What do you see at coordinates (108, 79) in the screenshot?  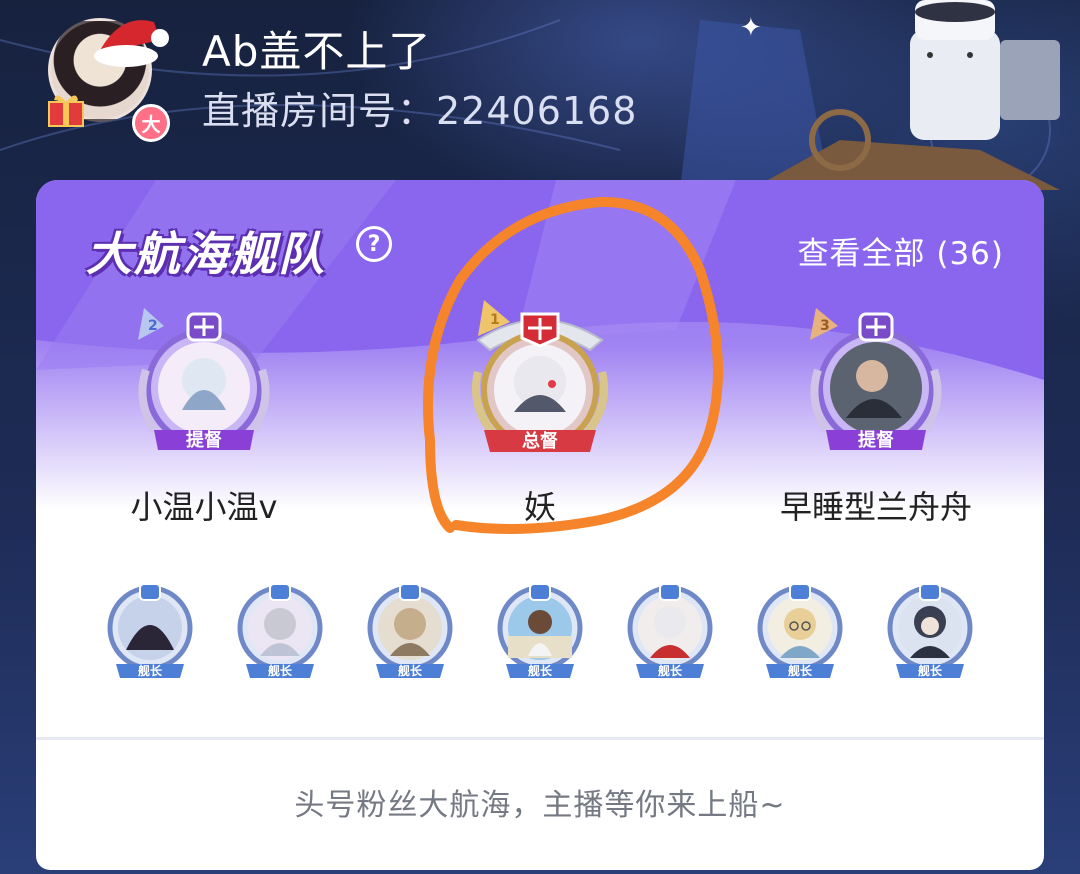 I see `streamer-avatar-group: 大` at bounding box center [108, 79].